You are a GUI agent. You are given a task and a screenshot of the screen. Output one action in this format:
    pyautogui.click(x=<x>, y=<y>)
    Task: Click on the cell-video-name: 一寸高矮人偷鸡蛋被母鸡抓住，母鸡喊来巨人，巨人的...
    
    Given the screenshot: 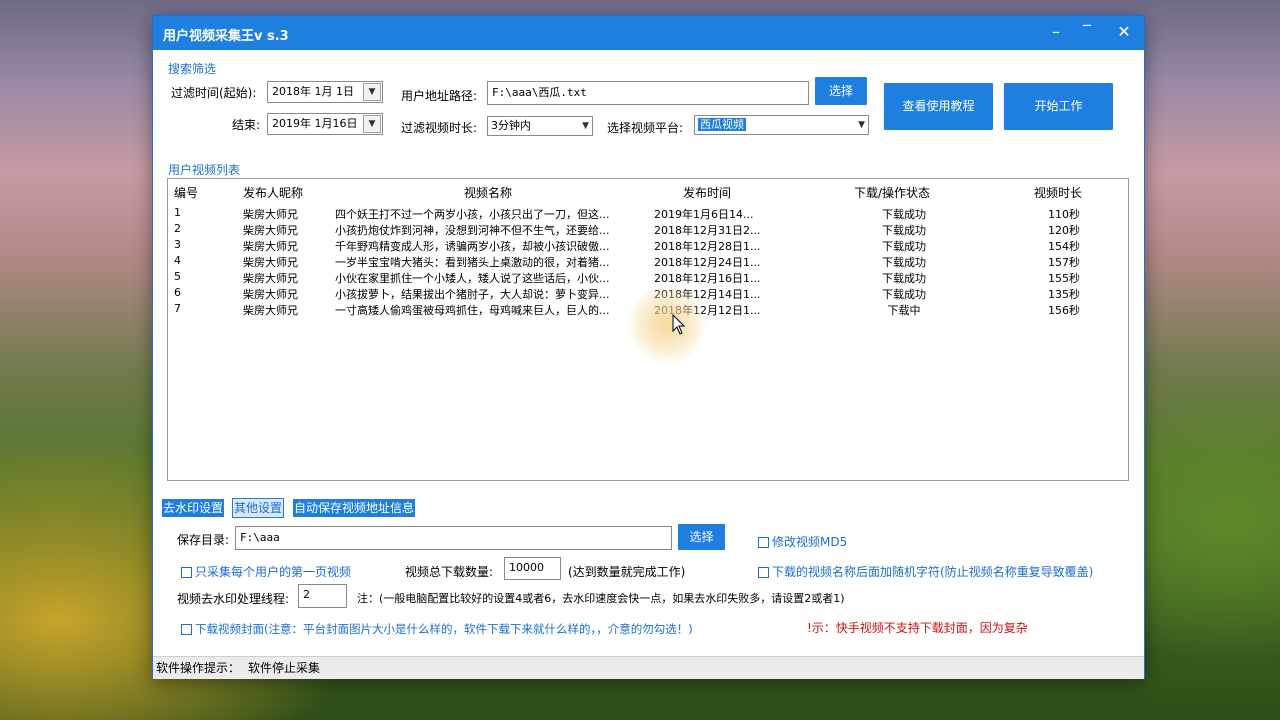 What is the action you would take?
    pyautogui.click(x=472, y=310)
    